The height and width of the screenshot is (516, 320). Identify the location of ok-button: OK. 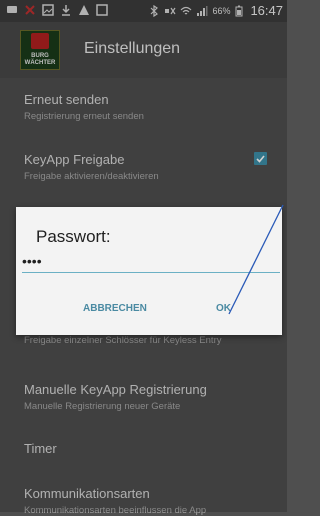
(223, 308).